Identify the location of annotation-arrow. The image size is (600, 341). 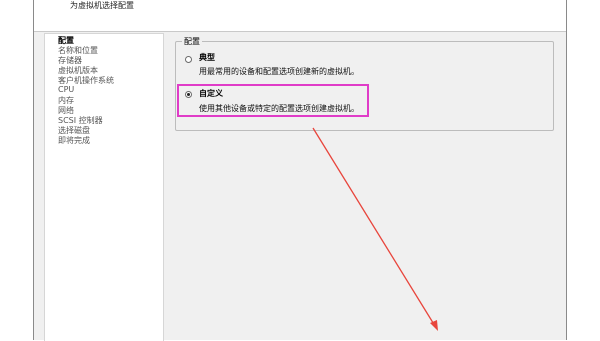
(375, 229).